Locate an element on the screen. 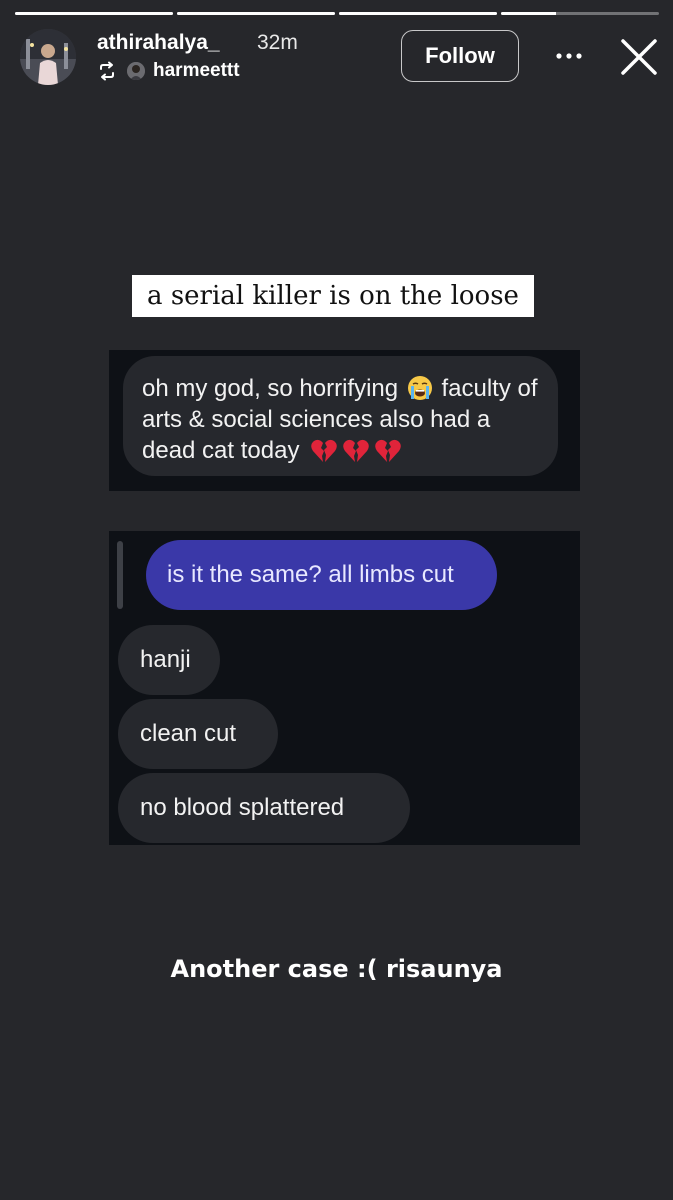  story-caption: a serial killer is on the loose is located at coordinates (333, 296).